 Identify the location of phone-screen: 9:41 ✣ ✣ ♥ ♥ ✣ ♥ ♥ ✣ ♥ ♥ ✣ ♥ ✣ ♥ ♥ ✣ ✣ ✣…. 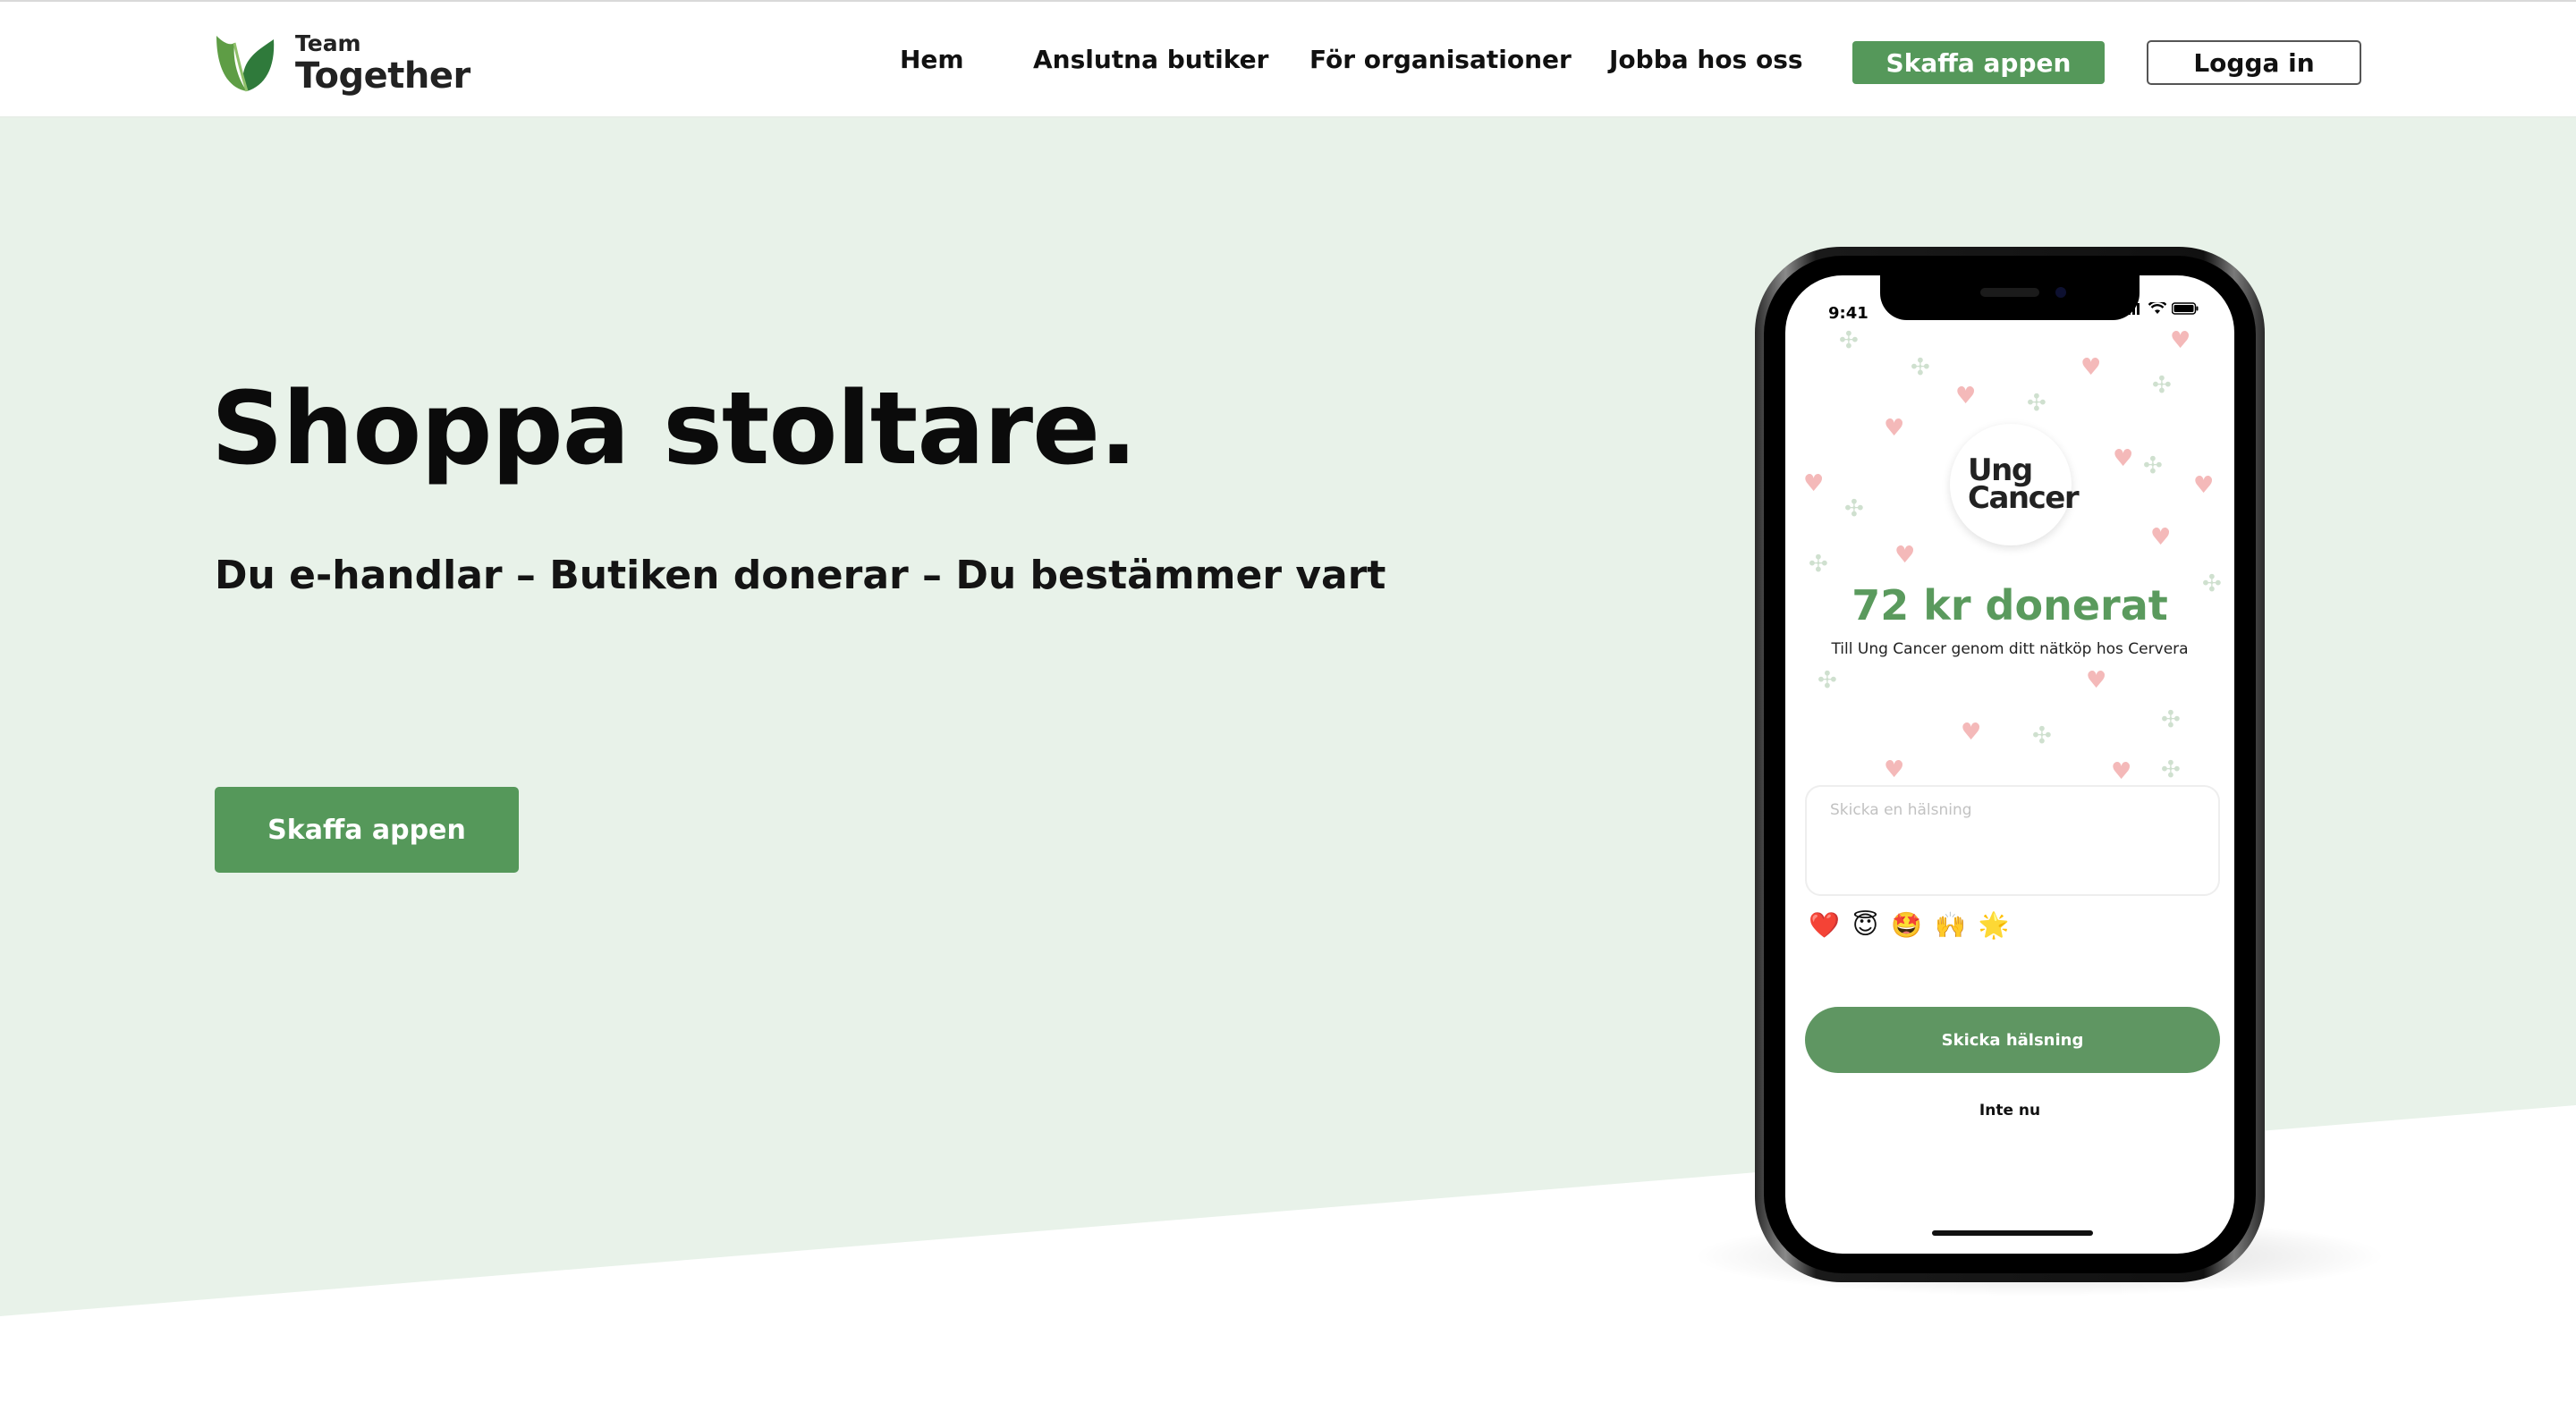
(2009, 764).